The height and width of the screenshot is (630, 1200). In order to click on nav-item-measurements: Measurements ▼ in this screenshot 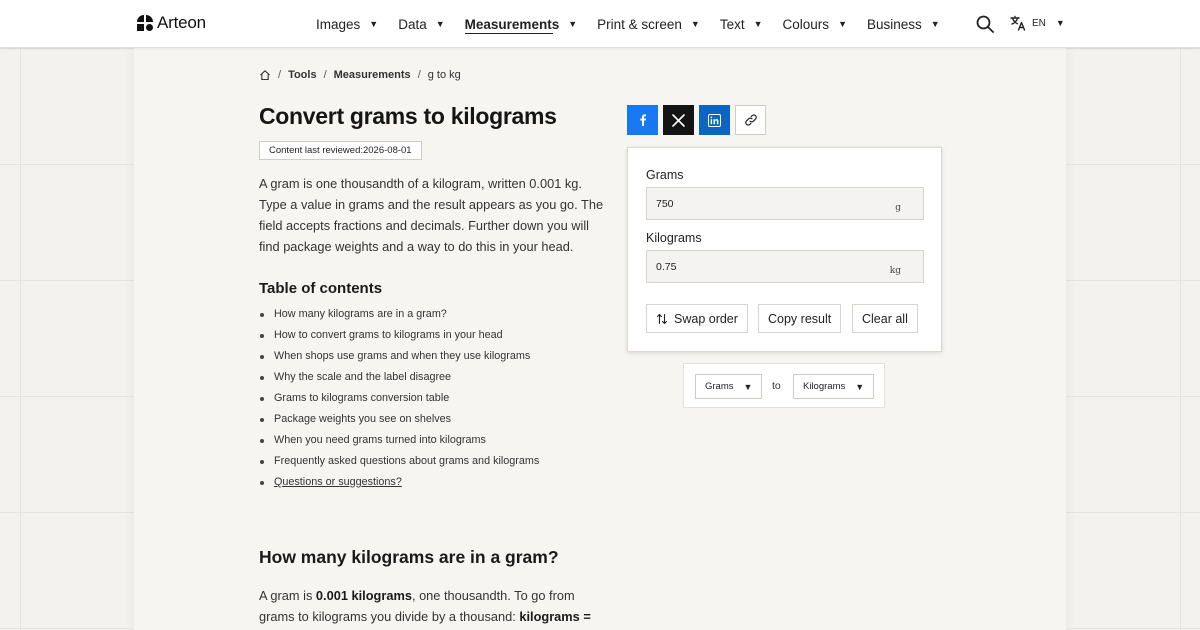, I will do `click(521, 24)`.